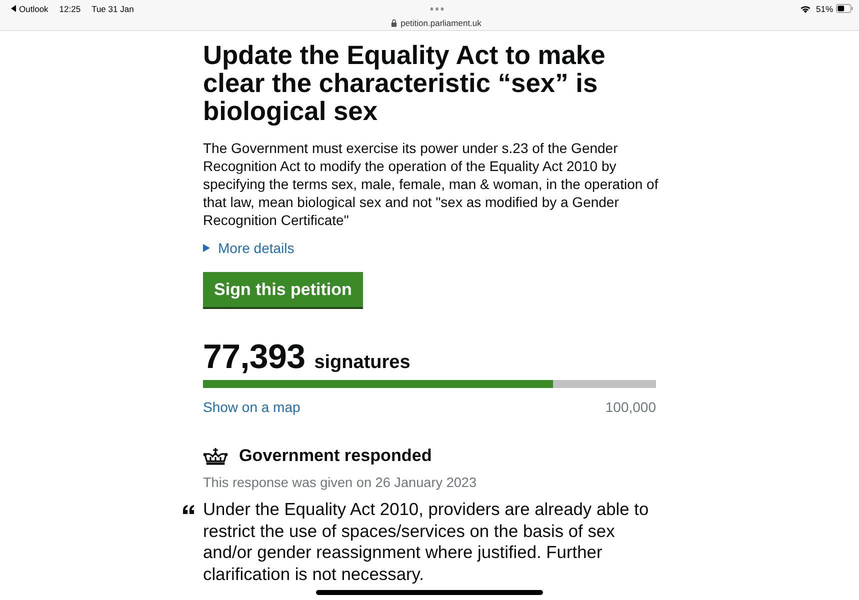 This screenshot has width=859, height=600. I want to click on status-date: Tue 31 Jan, so click(113, 9).